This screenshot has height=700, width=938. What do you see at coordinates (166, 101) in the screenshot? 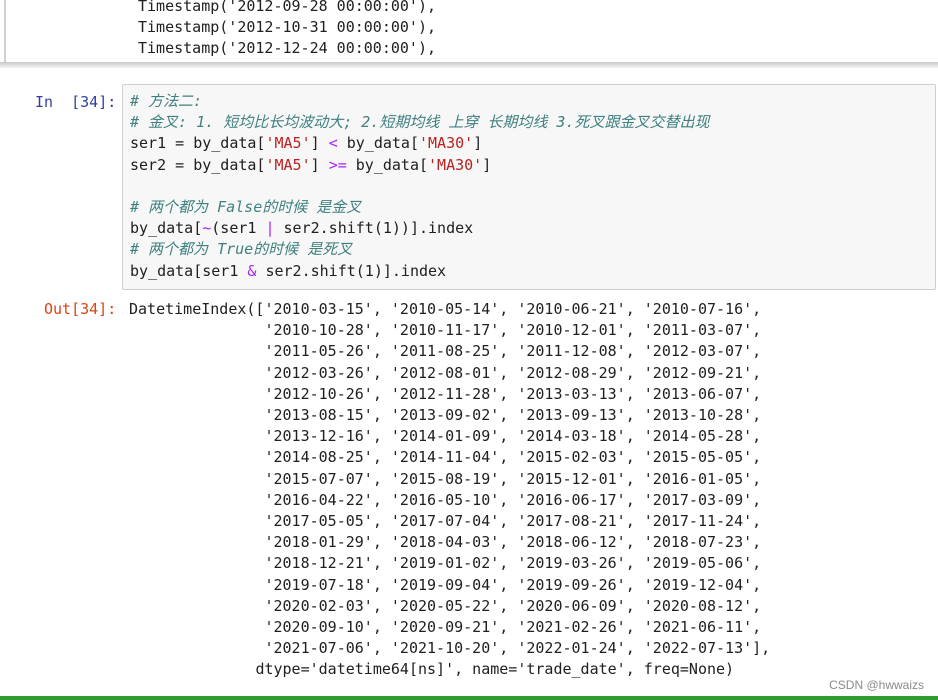
I see `code-comment: # 方法二:` at bounding box center [166, 101].